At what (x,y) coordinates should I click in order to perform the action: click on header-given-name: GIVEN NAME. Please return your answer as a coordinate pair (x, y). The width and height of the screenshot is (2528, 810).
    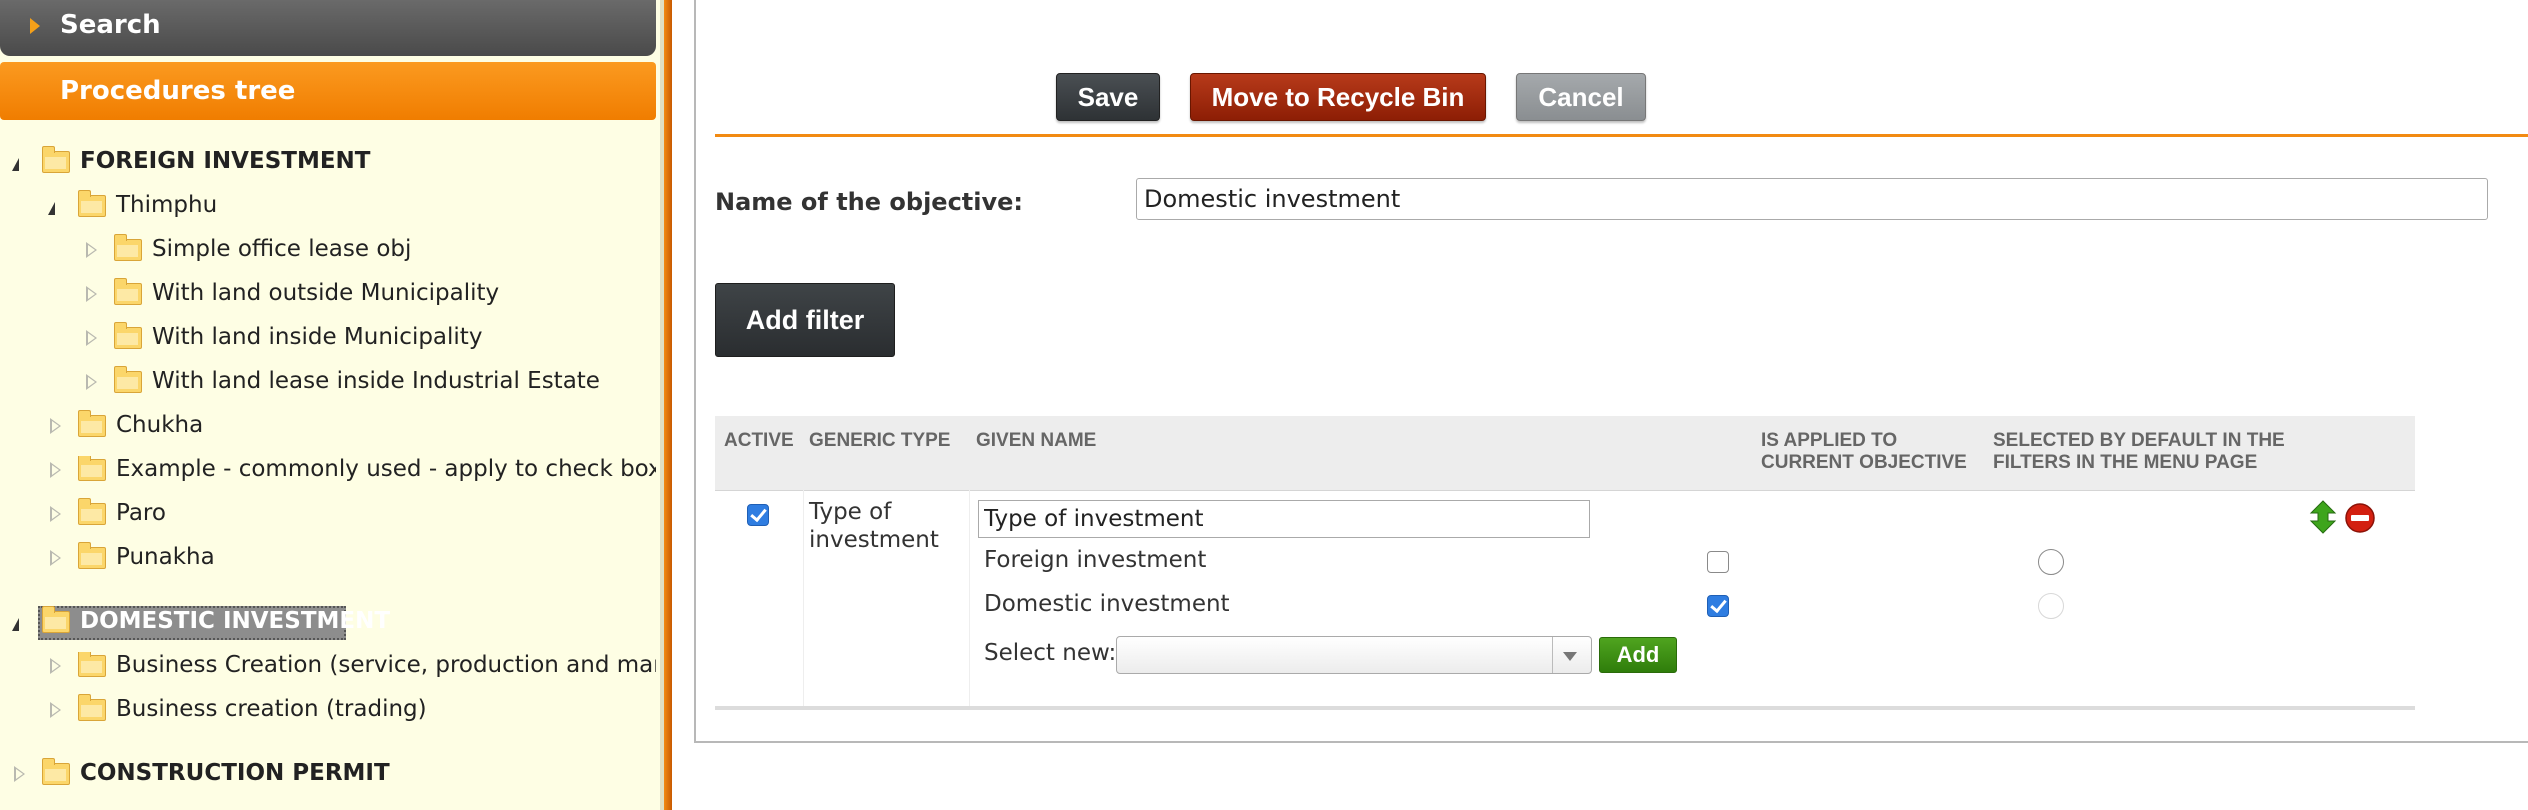
    Looking at the image, I should click on (1036, 440).